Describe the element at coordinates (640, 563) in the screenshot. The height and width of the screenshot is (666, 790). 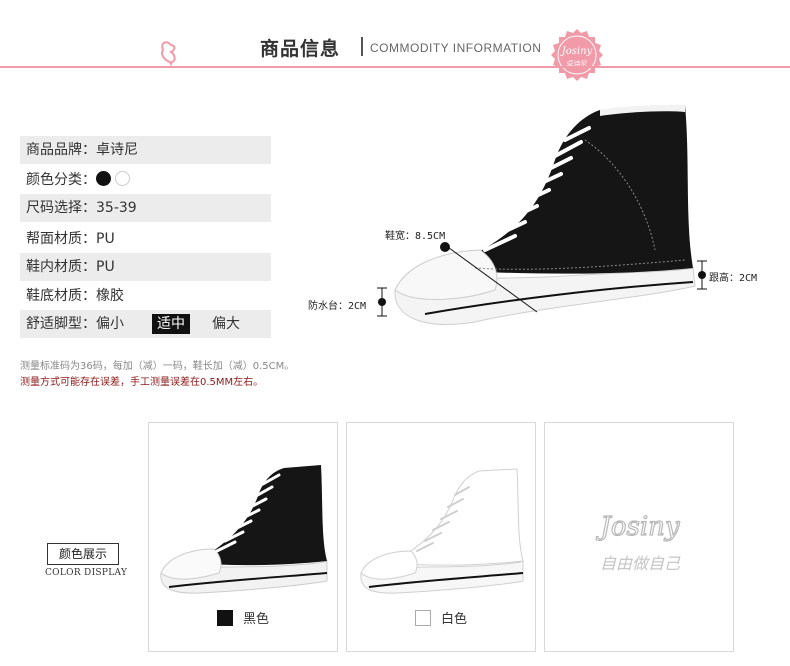
I see `svg-text: 自由做自己` at that location.